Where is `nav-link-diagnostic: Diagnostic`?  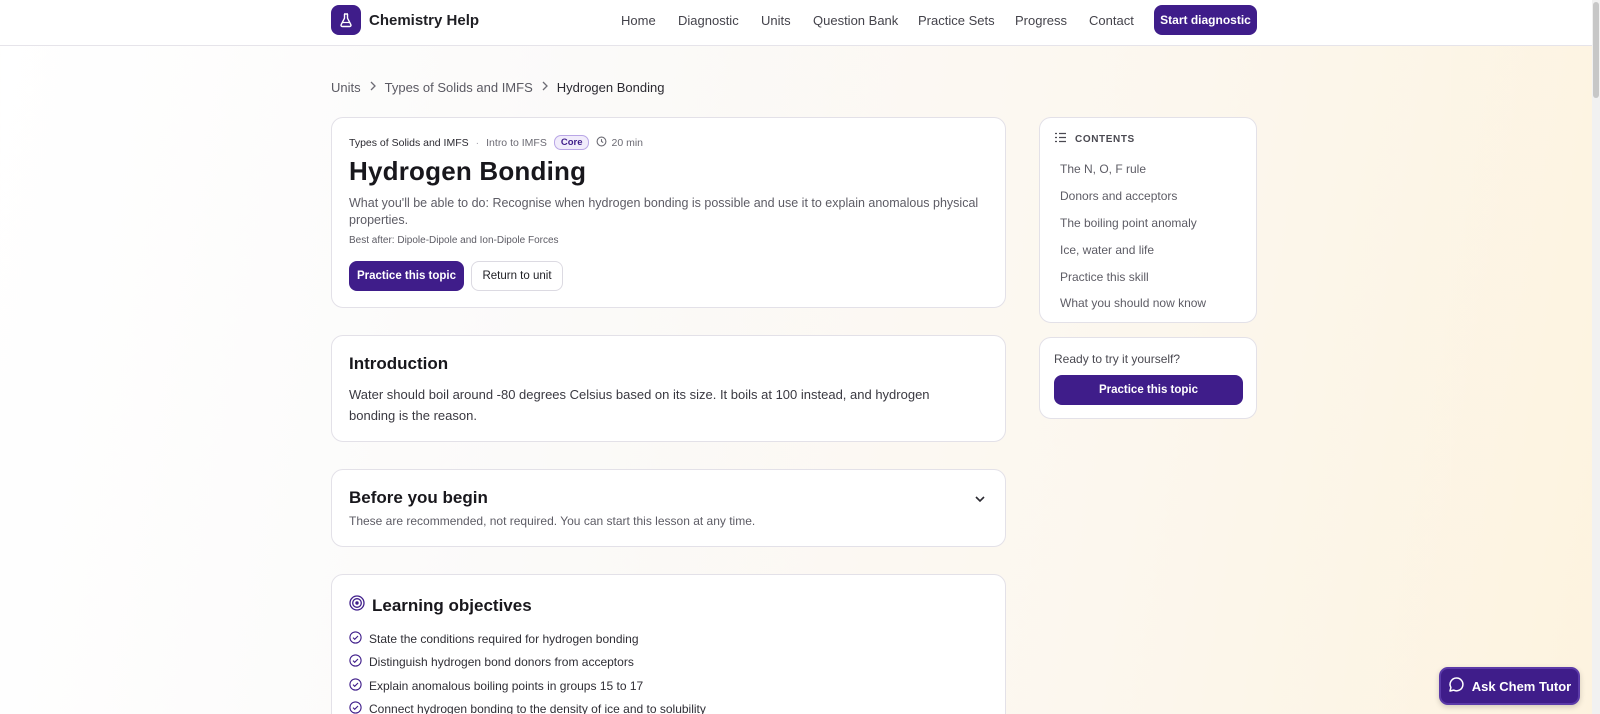
nav-link-diagnostic: Diagnostic is located at coordinates (708, 20).